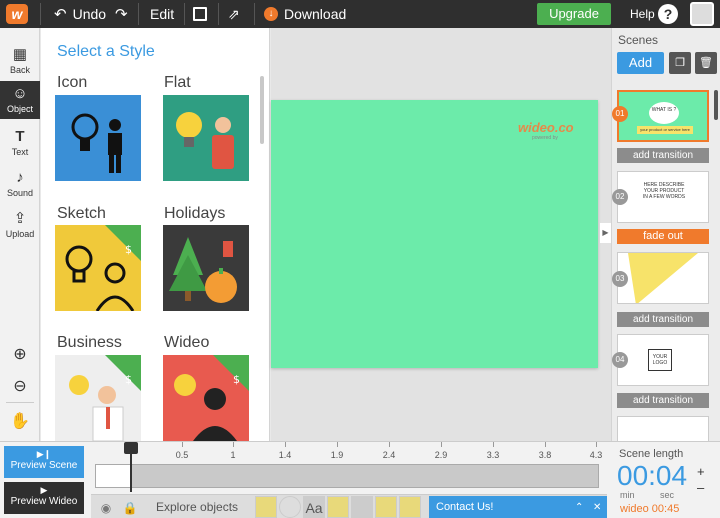 Image resolution: width=720 pixels, height=518 pixels. Describe the element at coordinates (638, 40) in the screenshot. I see `scenes-title: Scenes` at that location.